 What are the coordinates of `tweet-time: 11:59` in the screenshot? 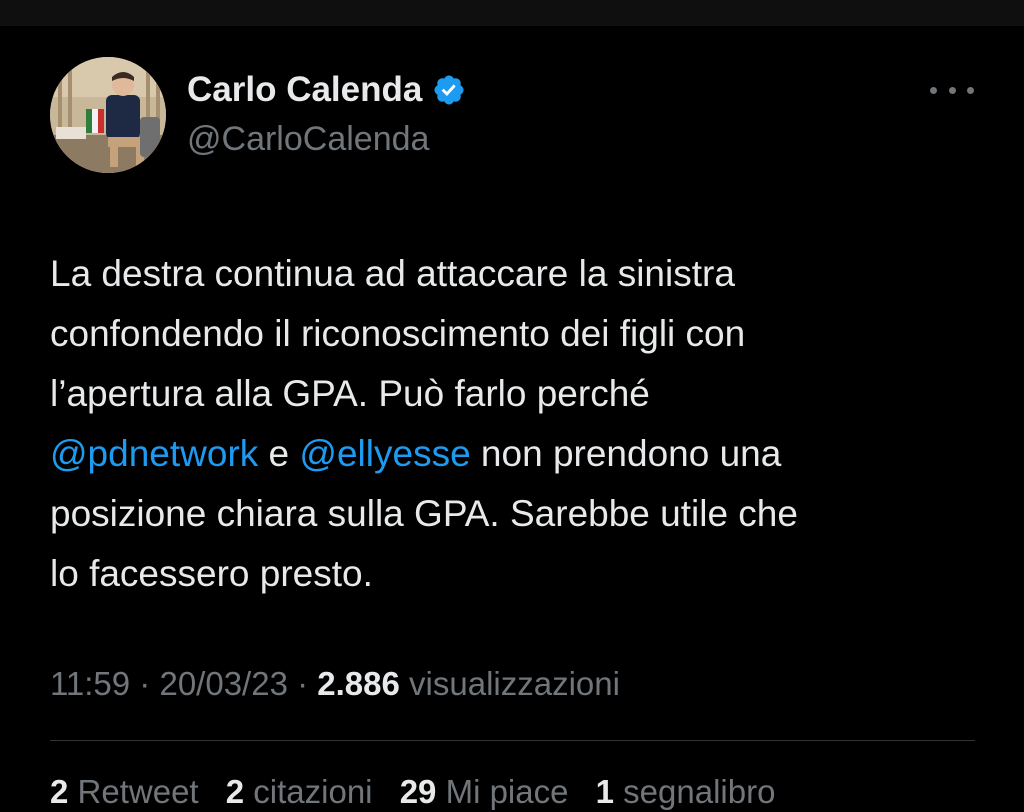 It's located at (90, 683).